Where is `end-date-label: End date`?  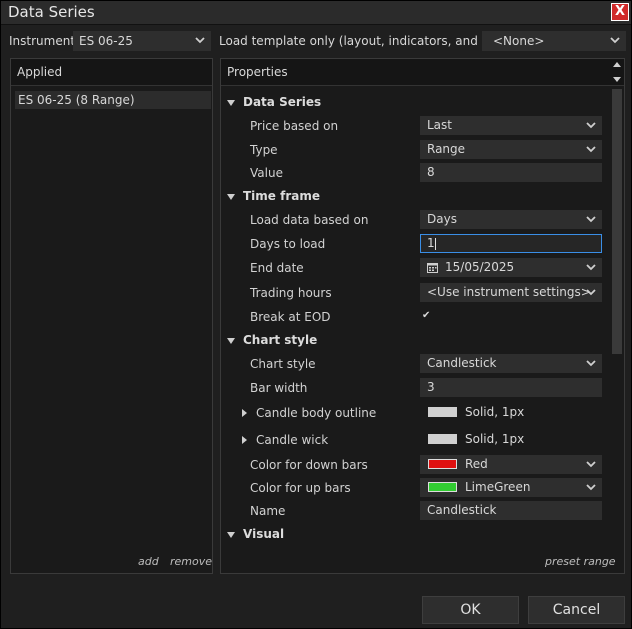 end-date-label: End date is located at coordinates (277, 268).